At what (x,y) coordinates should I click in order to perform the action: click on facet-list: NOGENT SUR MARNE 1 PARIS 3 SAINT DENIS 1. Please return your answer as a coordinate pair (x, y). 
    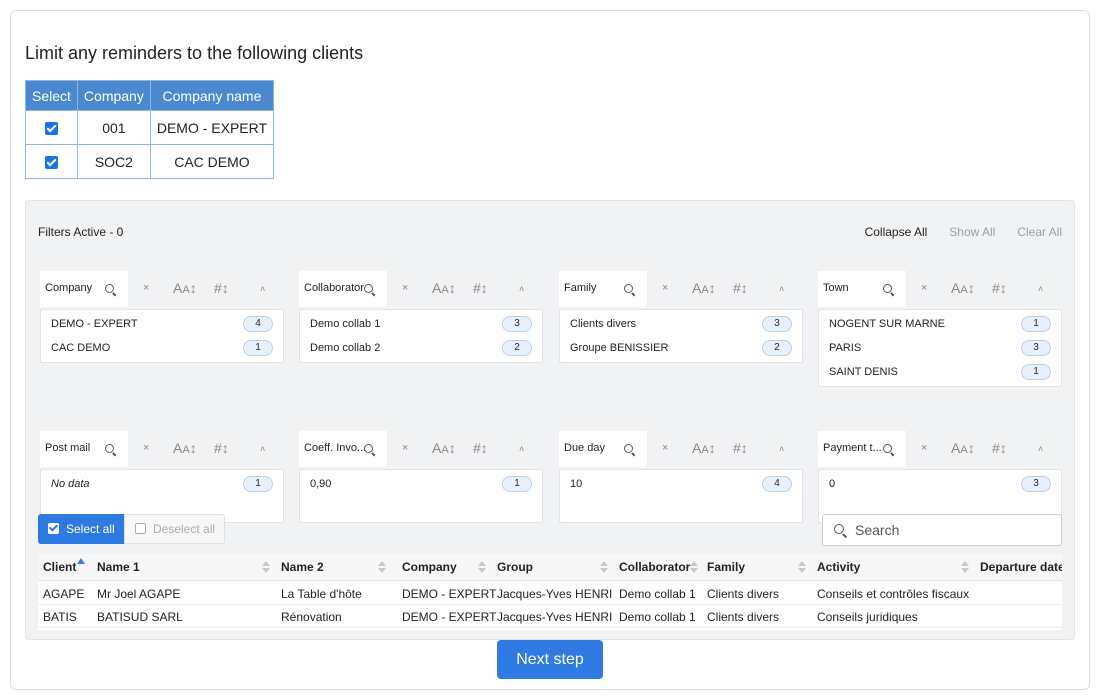
    Looking at the image, I should click on (940, 348).